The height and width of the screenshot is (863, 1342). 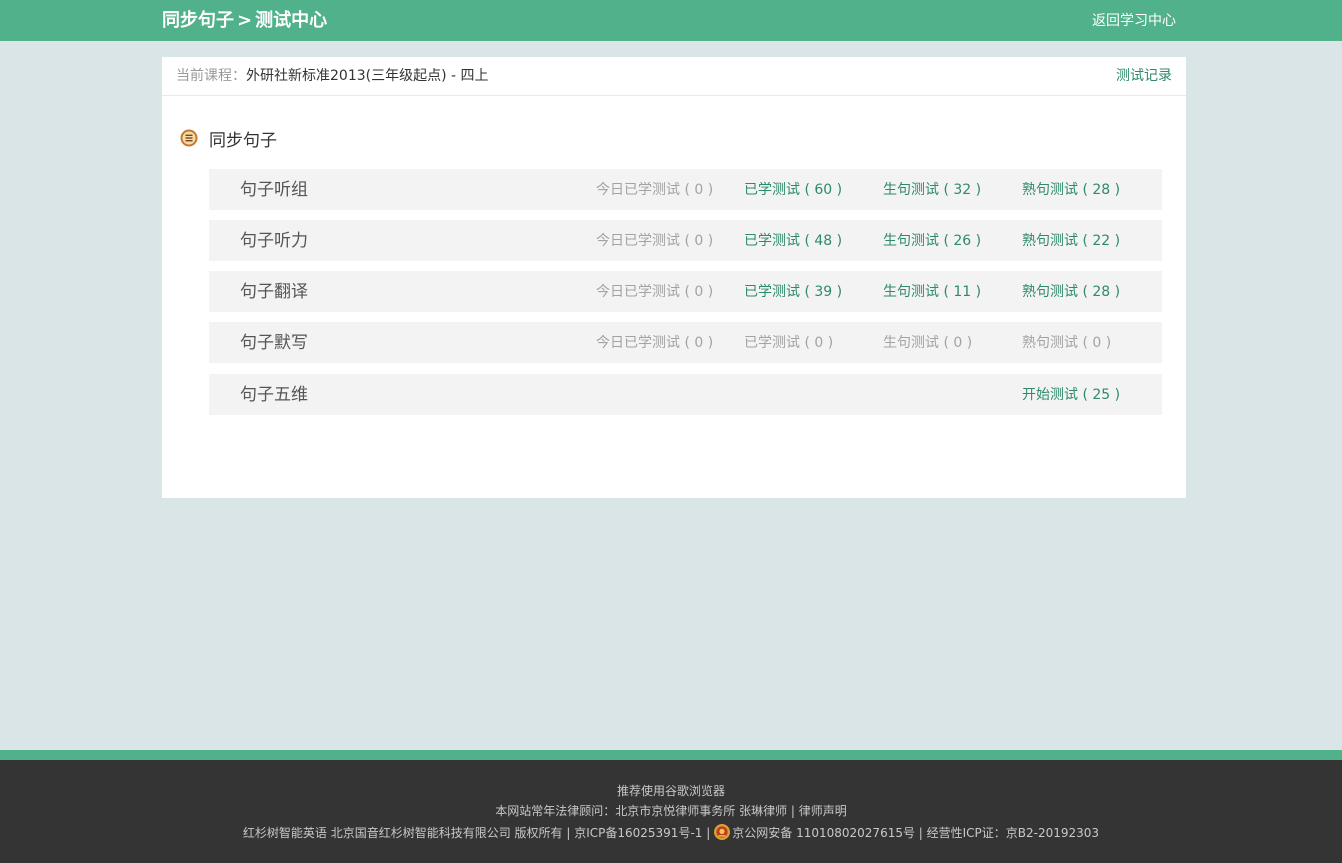 What do you see at coordinates (789, 343) in the screenshot?
I see `learned-test-link: 已学测试 ( 0 )` at bounding box center [789, 343].